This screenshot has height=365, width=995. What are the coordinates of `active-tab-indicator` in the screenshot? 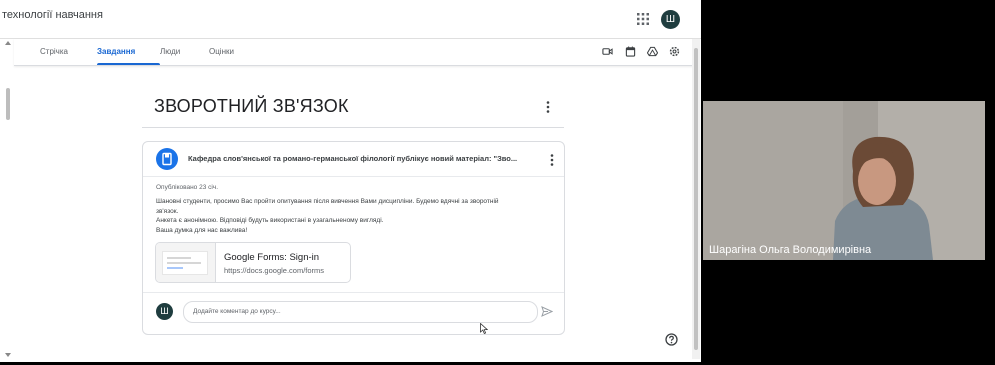 It's located at (128, 64).